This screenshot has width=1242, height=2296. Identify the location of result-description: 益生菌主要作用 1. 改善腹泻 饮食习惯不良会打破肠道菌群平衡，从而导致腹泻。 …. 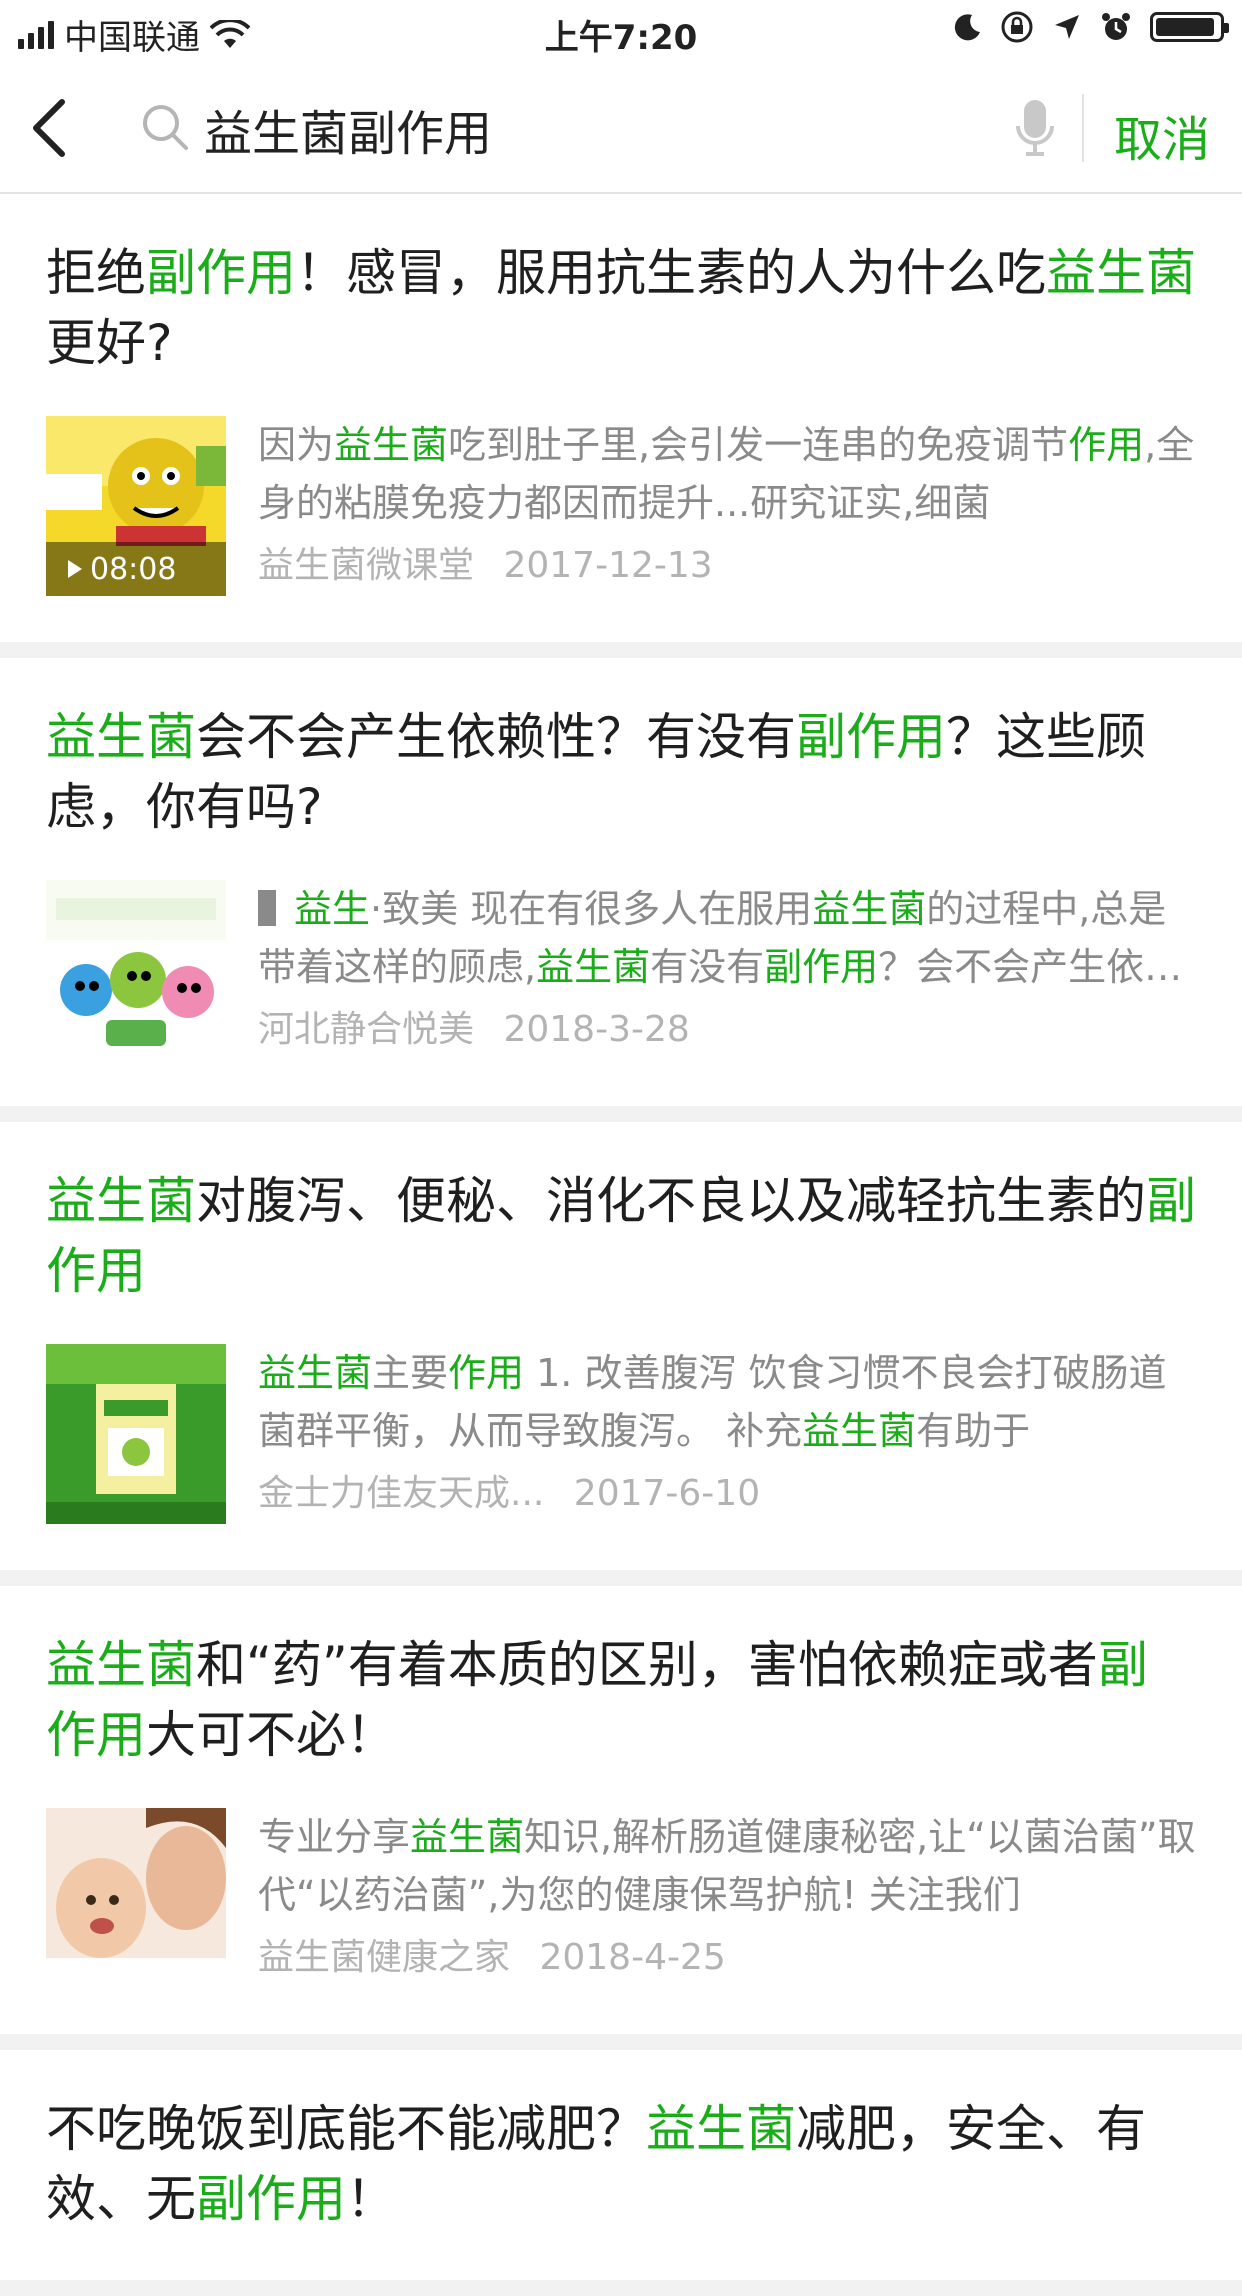
(727, 1402).